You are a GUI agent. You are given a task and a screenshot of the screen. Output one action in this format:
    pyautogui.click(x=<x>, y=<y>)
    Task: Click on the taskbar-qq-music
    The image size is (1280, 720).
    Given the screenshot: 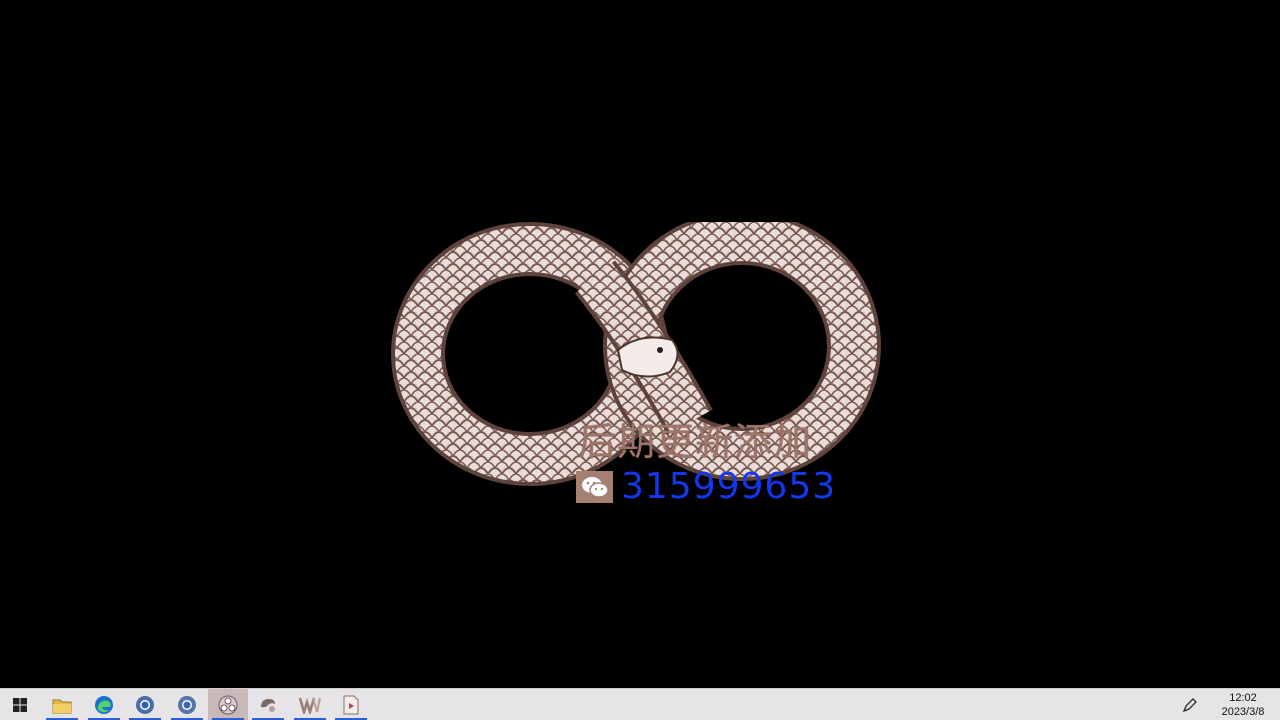 What is the action you would take?
    pyautogui.click(x=268, y=704)
    